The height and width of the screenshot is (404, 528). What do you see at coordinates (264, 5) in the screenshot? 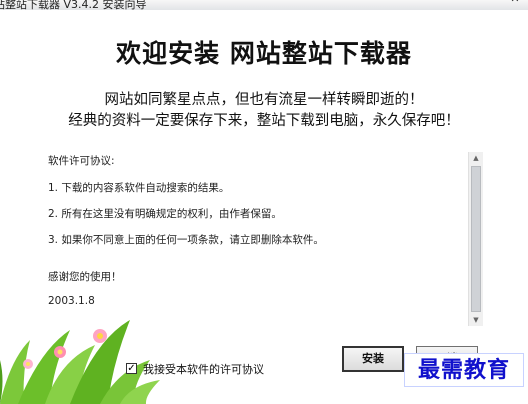
I see `title-bar: 站整站下载器 V3.4.2 安装向导 – ✕` at bounding box center [264, 5].